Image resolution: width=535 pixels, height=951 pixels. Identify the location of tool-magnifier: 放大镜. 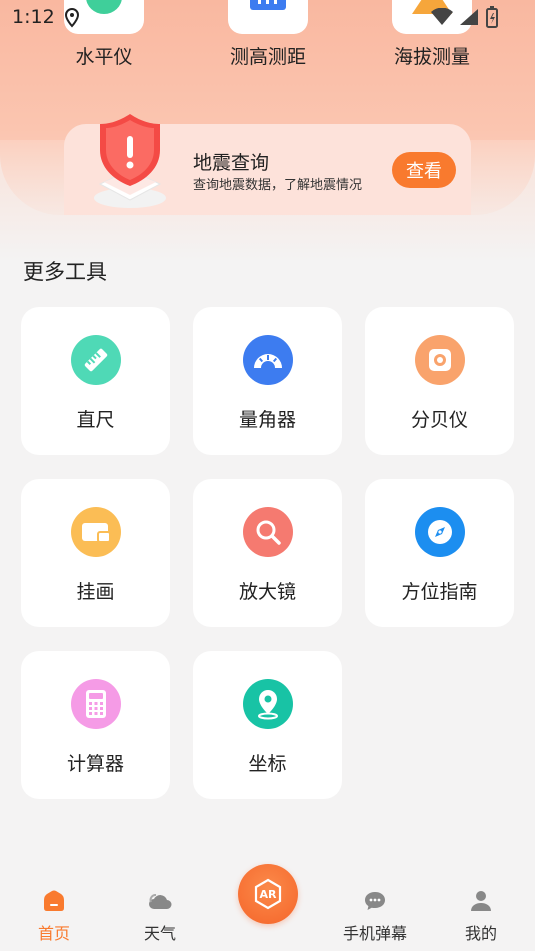
(267, 553).